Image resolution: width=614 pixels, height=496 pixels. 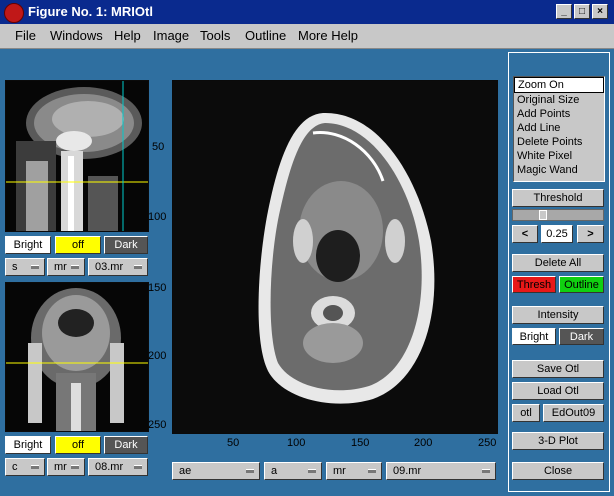 I want to click on close-button: Close, so click(x=558, y=471).